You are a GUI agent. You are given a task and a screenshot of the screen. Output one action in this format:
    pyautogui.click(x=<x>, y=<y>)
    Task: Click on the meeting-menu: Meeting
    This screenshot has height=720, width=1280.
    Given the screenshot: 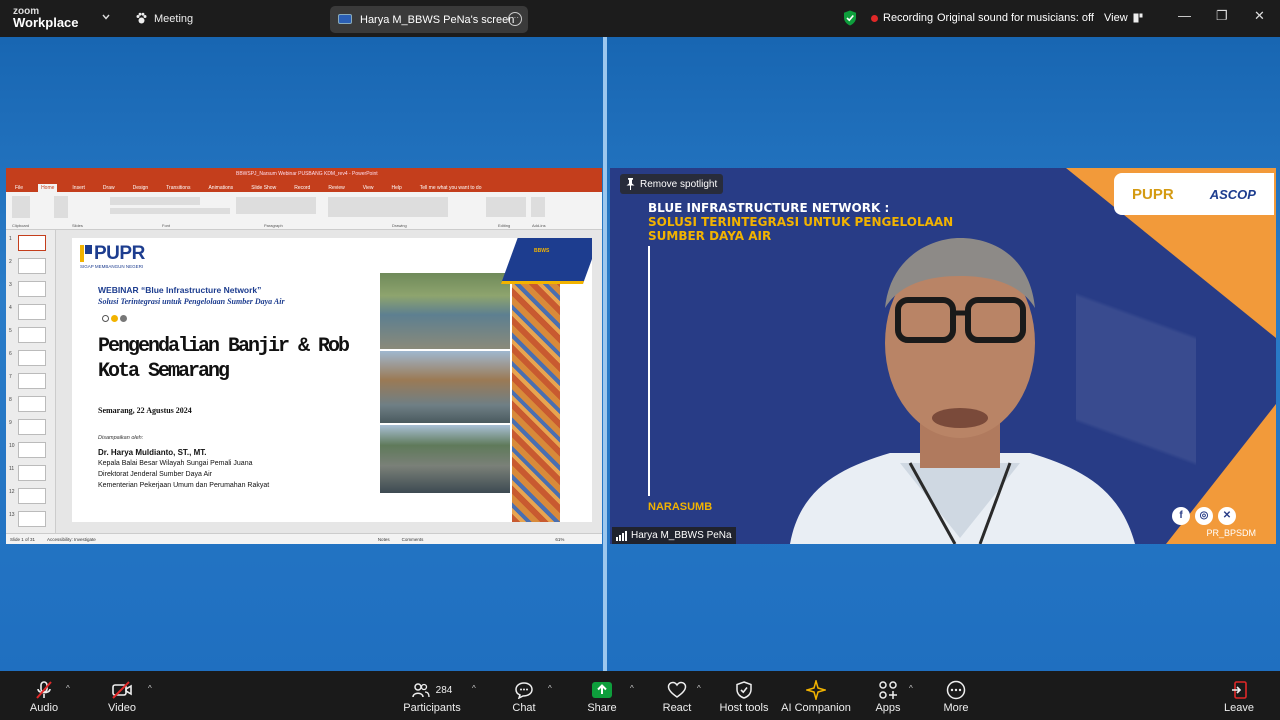 What is the action you would take?
    pyautogui.click(x=164, y=18)
    